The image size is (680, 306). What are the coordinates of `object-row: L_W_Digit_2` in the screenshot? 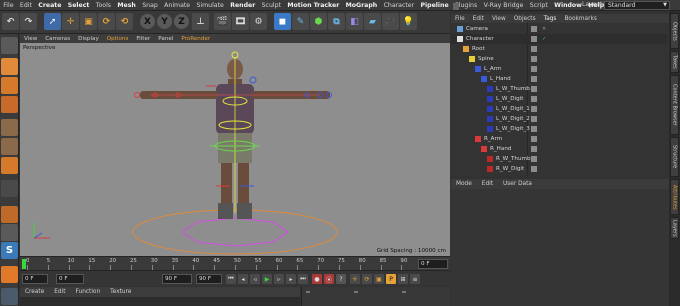 It's located at (559, 119).